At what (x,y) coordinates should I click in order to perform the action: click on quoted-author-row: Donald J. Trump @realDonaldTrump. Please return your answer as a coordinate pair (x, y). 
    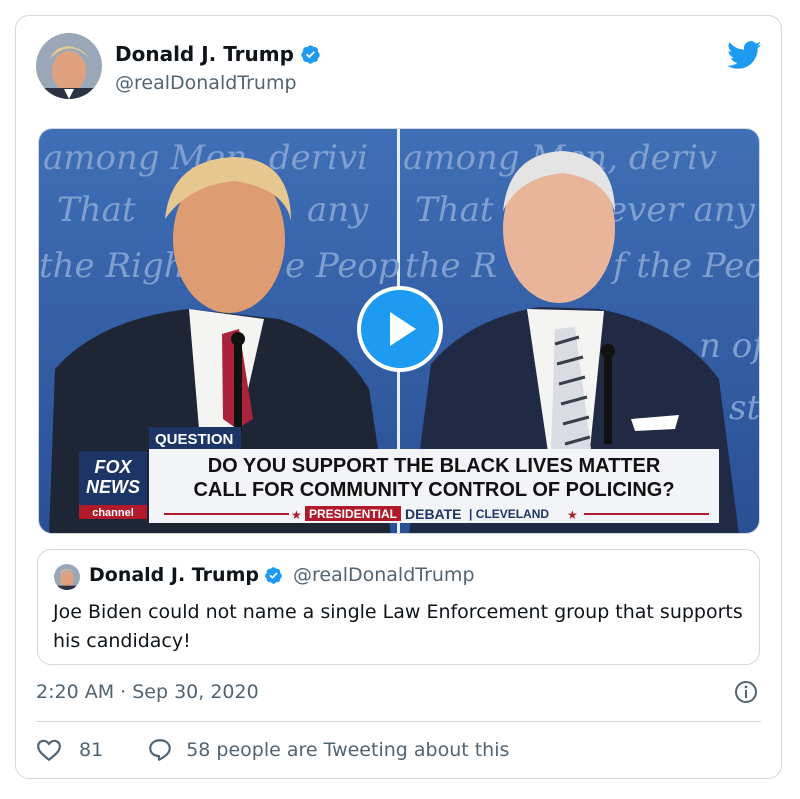
    Looking at the image, I should click on (282, 575).